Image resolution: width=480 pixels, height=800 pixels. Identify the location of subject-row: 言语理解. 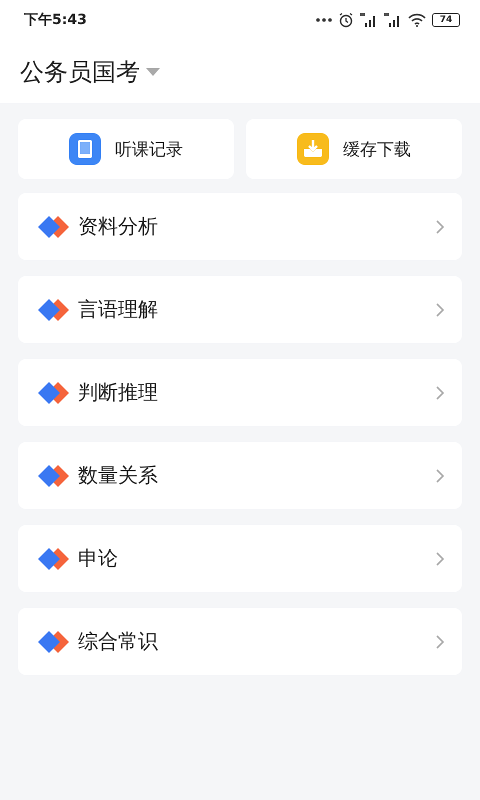
(240, 309).